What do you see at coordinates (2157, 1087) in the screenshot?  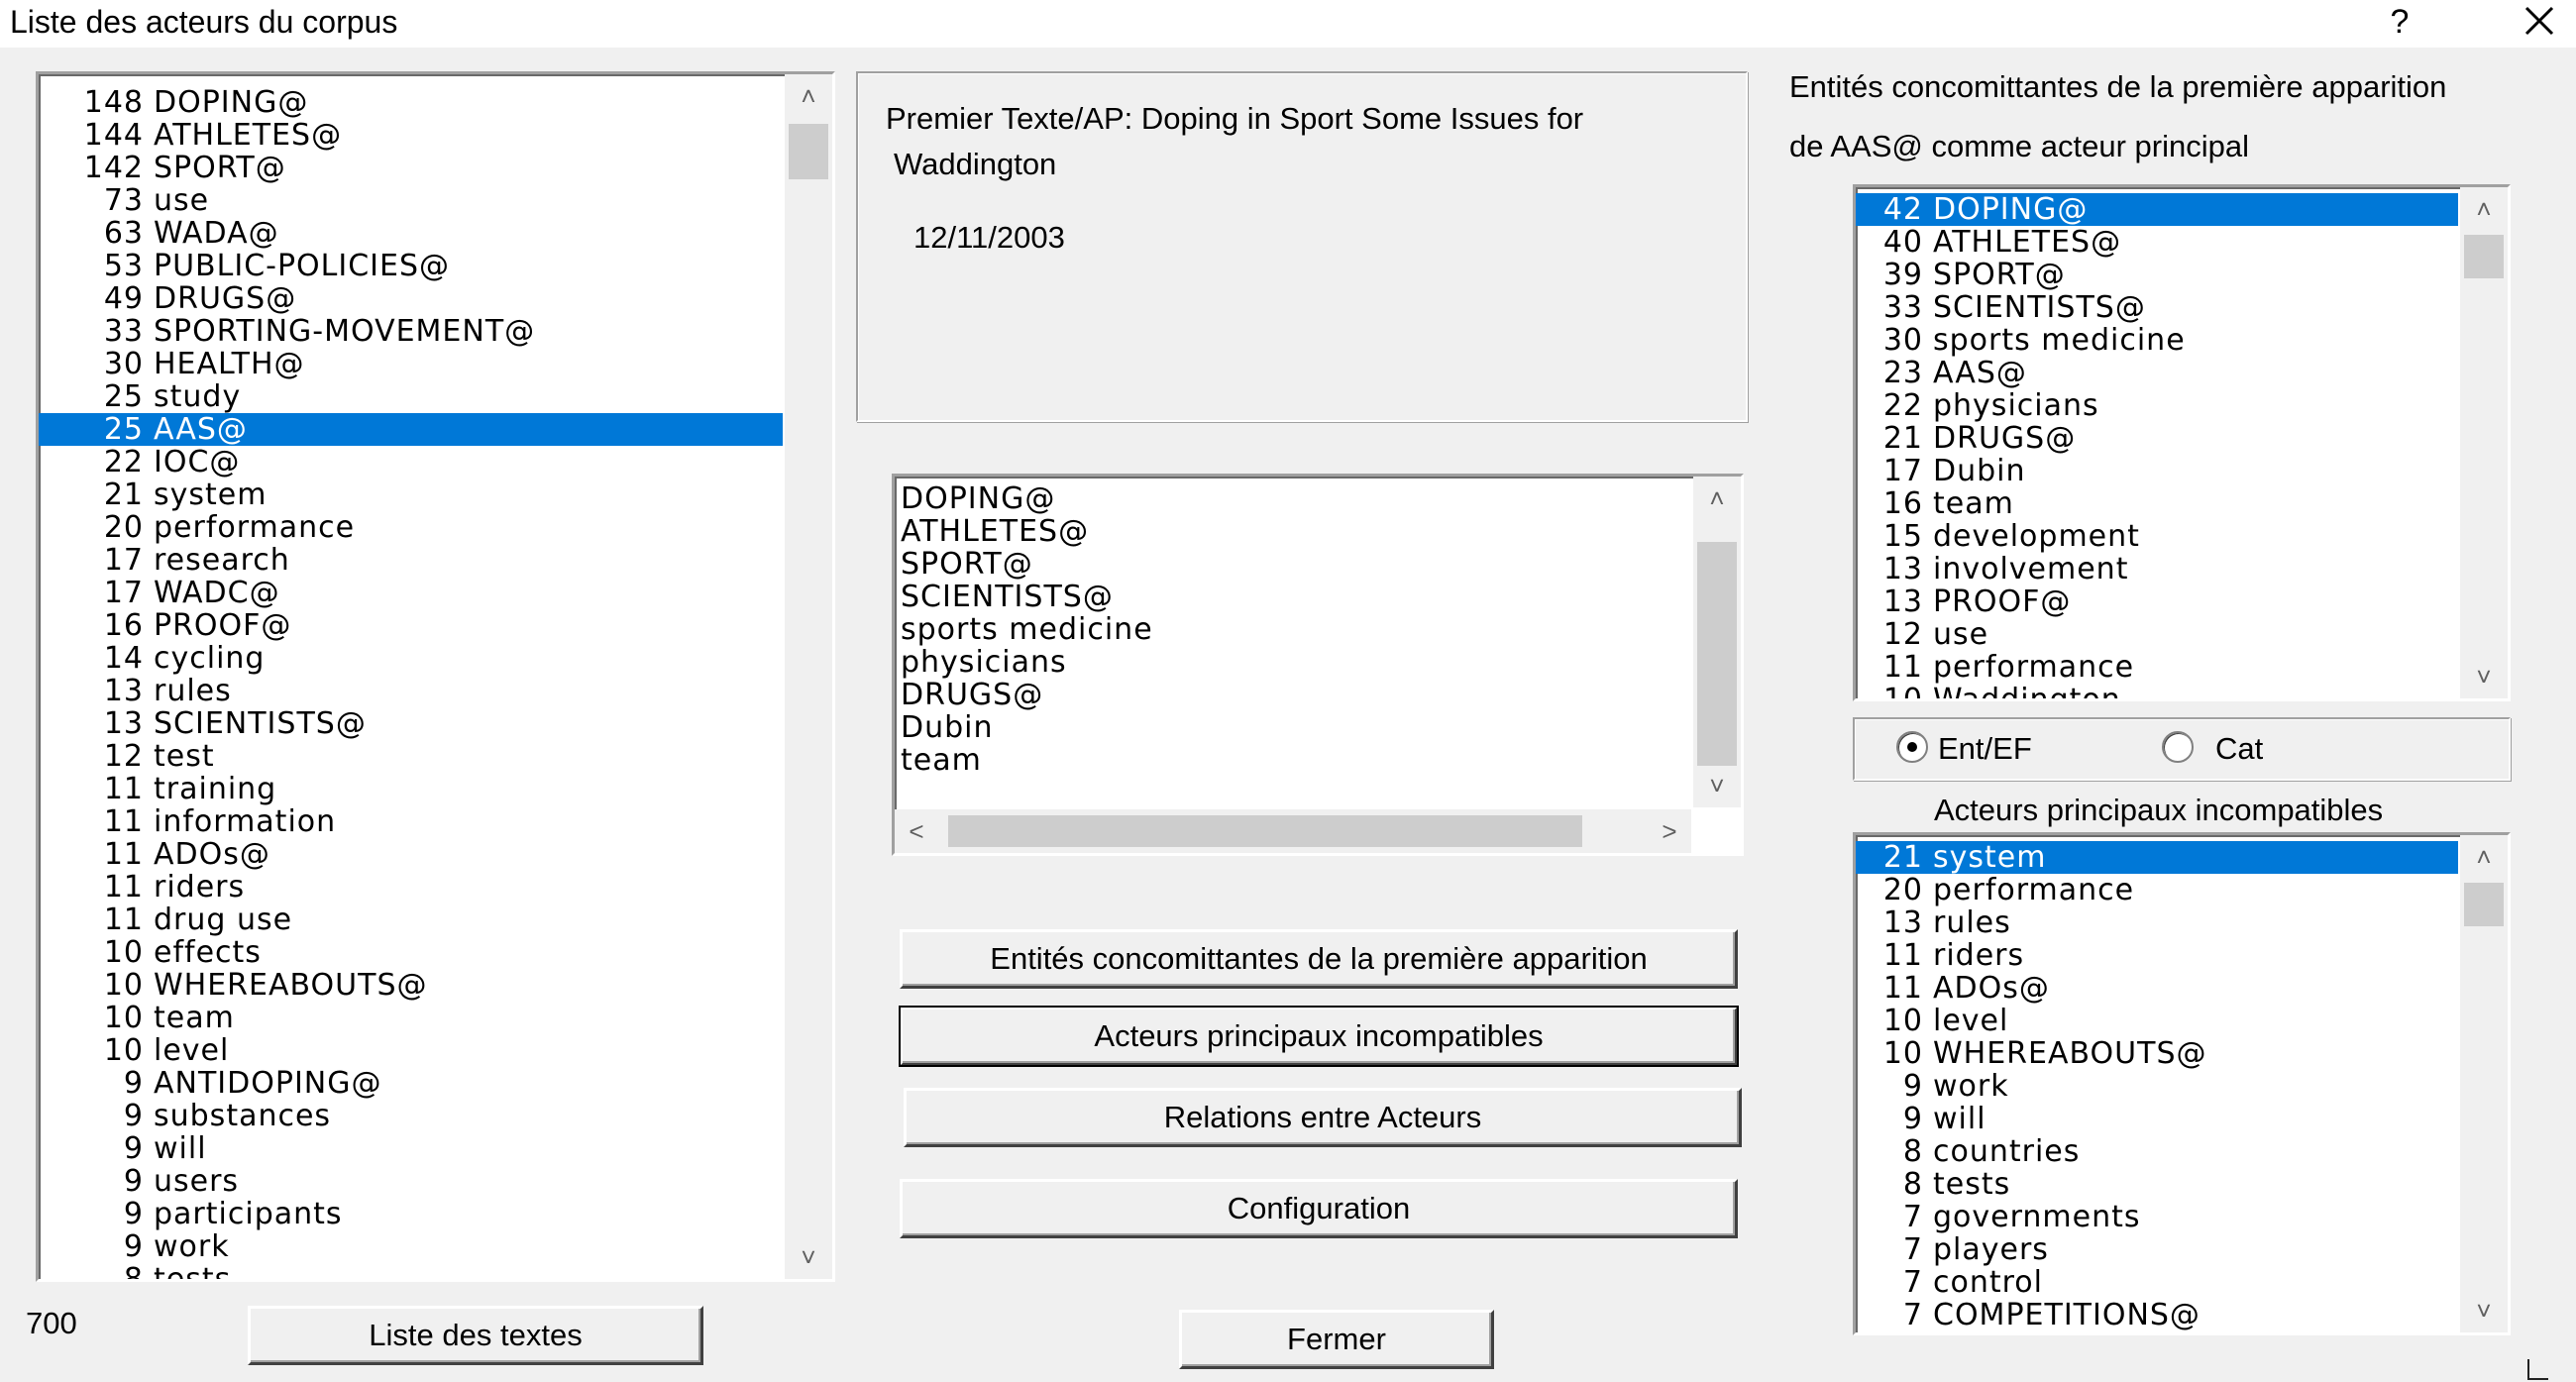 I see `list-item: 9 work` at bounding box center [2157, 1087].